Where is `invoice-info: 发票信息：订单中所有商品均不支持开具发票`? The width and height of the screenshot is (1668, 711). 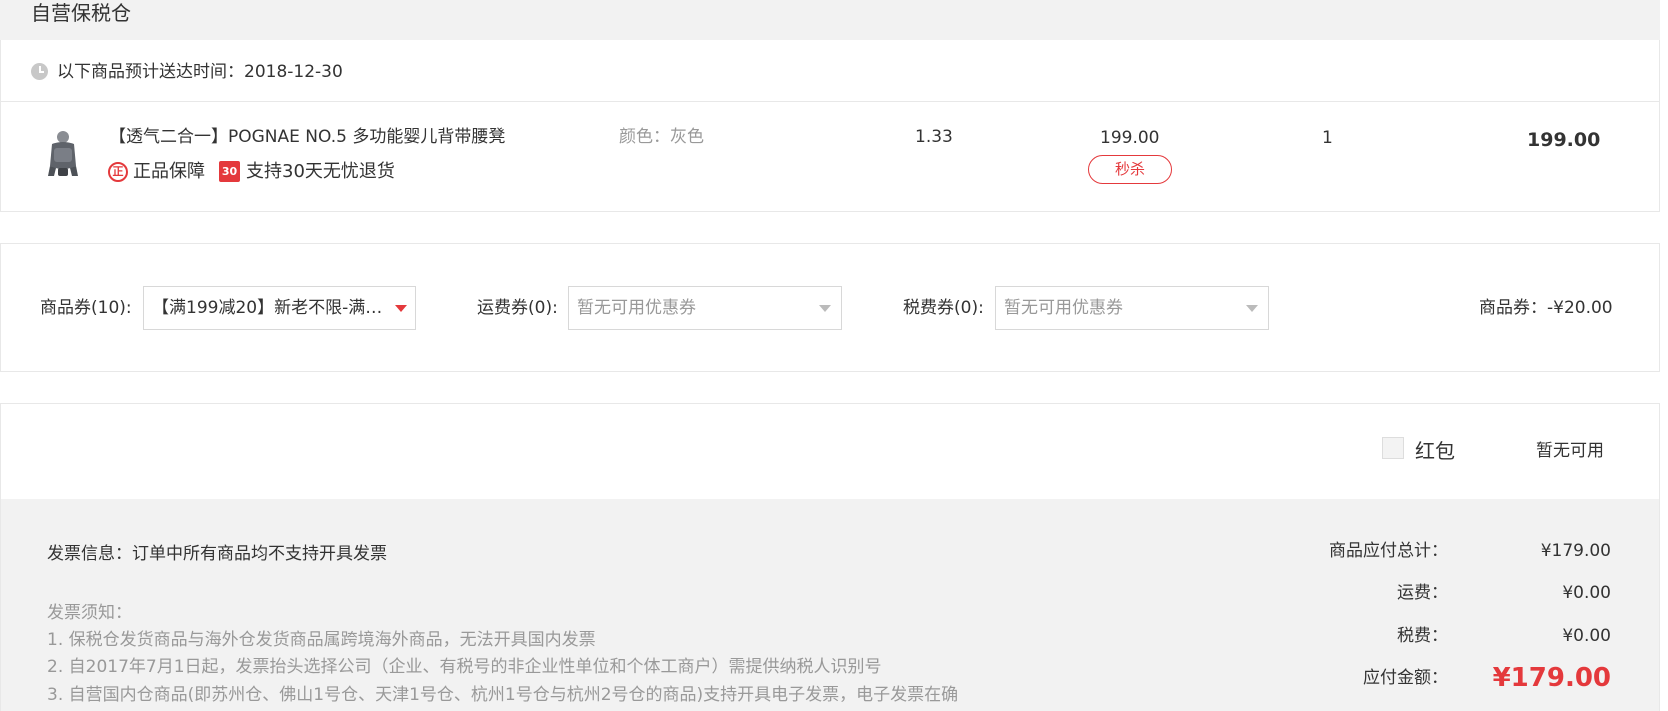
invoice-info: 发票信息：订单中所有商品均不支持开具发票 is located at coordinates (217, 554).